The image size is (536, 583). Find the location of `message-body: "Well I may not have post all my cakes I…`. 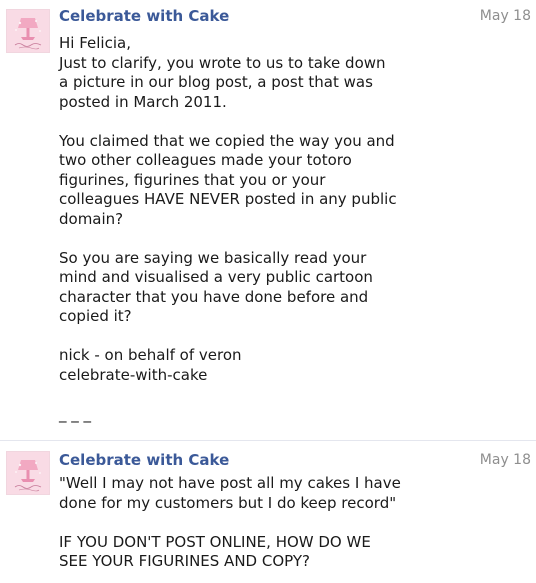

message-body: "Well I may not have post all my cakes I… is located at coordinates (294, 523).